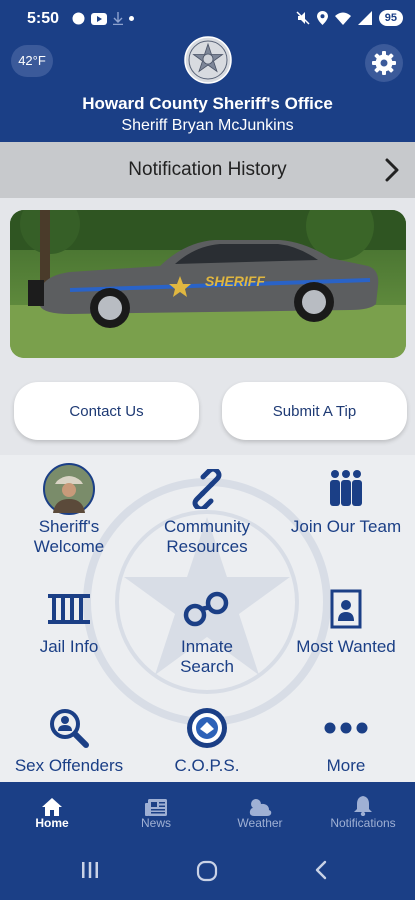 Image resolution: width=415 pixels, height=900 pixels. Describe the element at coordinates (207, 666) in the screenshot. I see `tile-label: Search` at that location.